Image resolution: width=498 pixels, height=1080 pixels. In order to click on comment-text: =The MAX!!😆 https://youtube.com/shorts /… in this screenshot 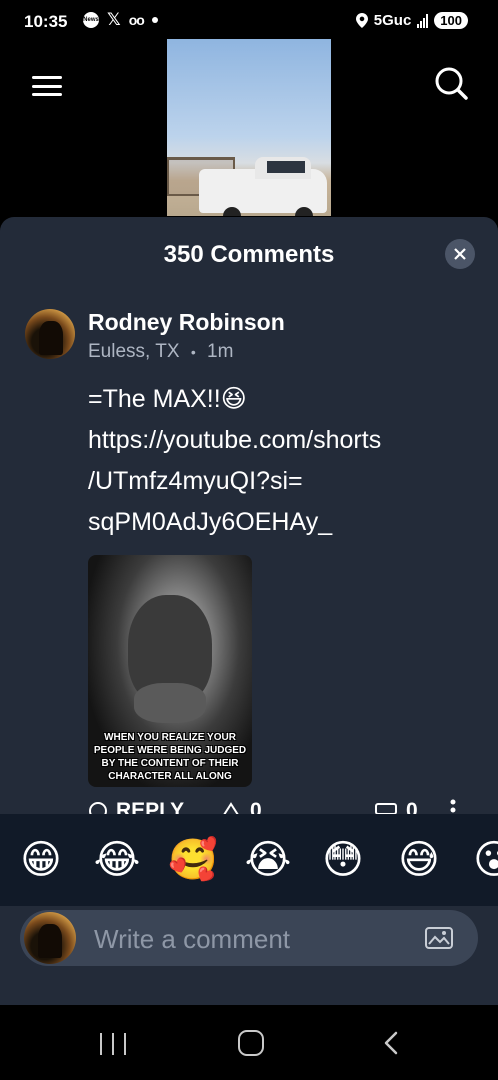, I will do `click(278, 461)`.